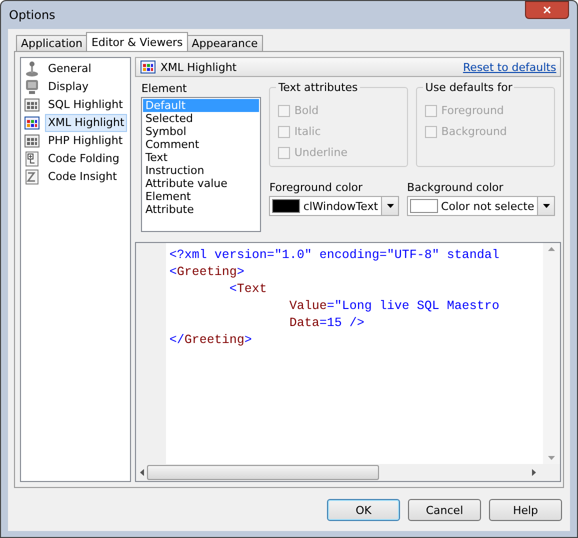 This screenshot has height=538, width=578. Describe the element at coordinates (334, 206) in the screenshot. I see `color-dropdown: clWindowText` at that location.